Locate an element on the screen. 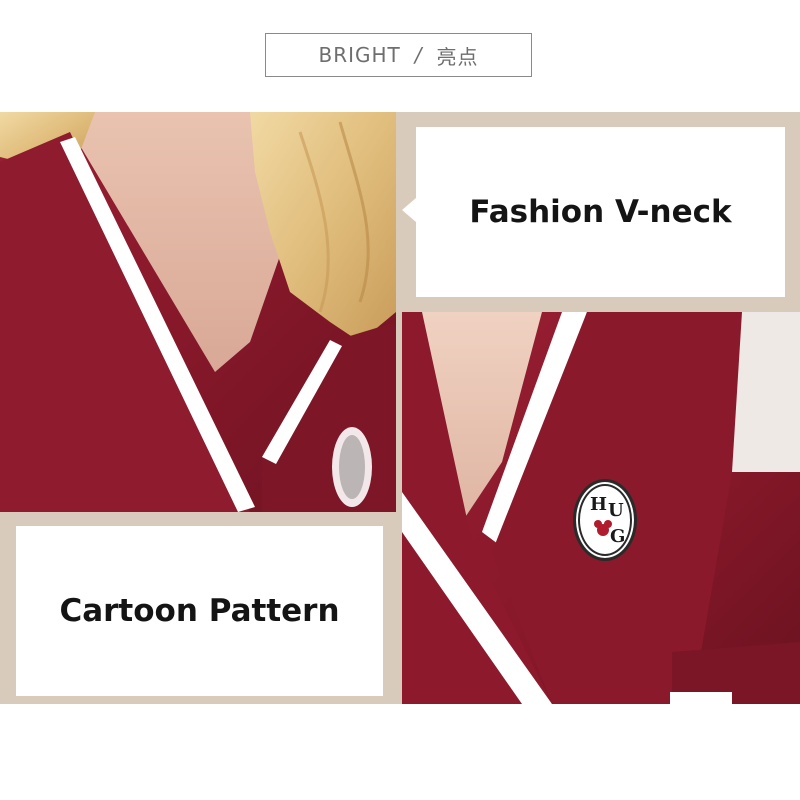 The image size is (800, 800). section-title-chinese: 亮点 is located at coordinates (457, 56).